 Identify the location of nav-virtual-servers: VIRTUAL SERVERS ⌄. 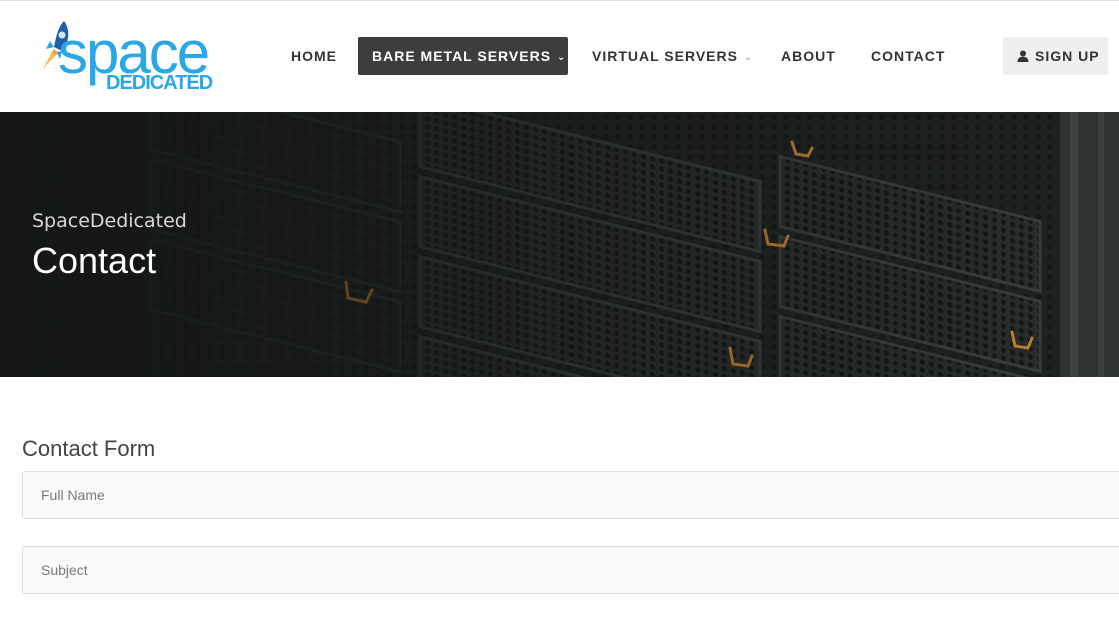
(672, 56).